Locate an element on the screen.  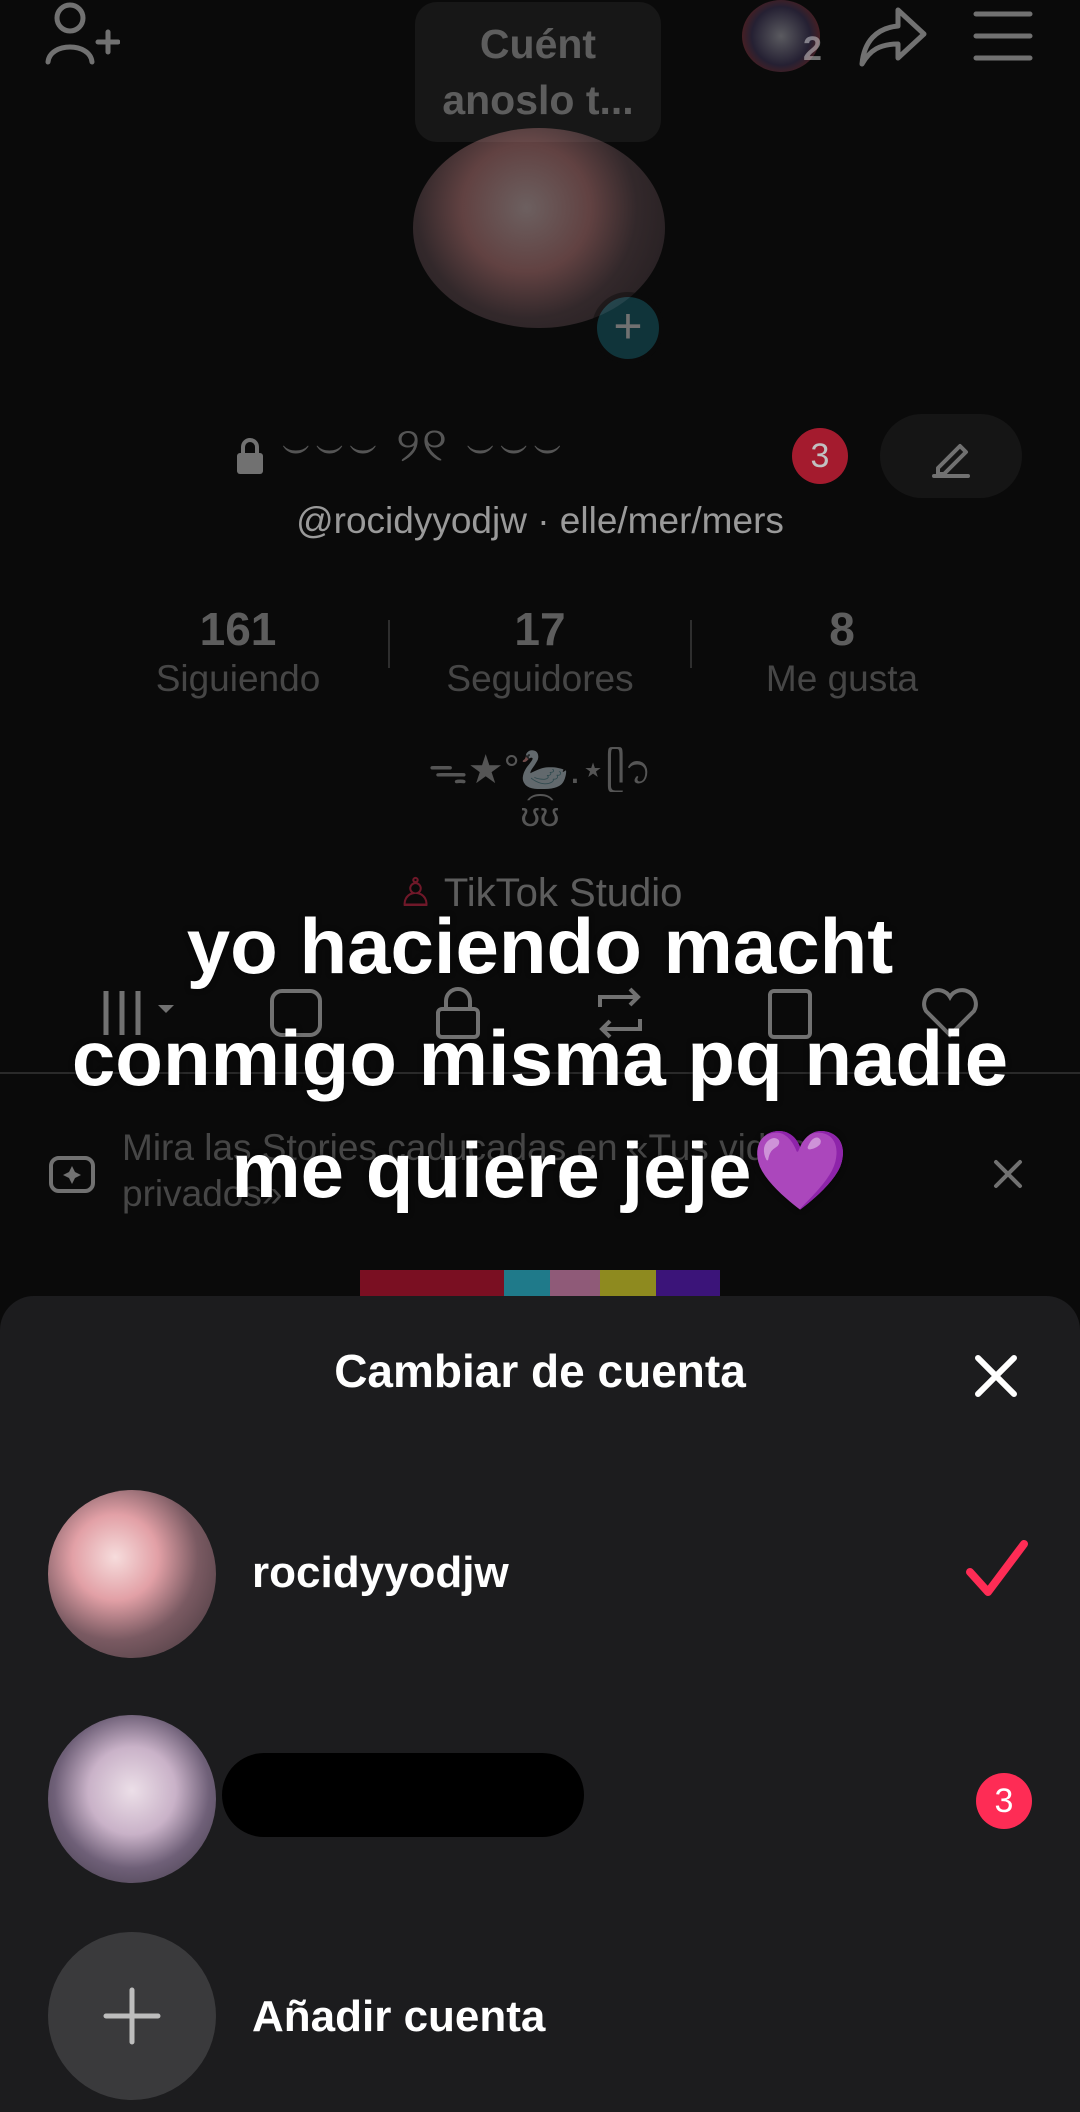
likes-stat: 8 Me gusta is located at coordinates (842, 651).